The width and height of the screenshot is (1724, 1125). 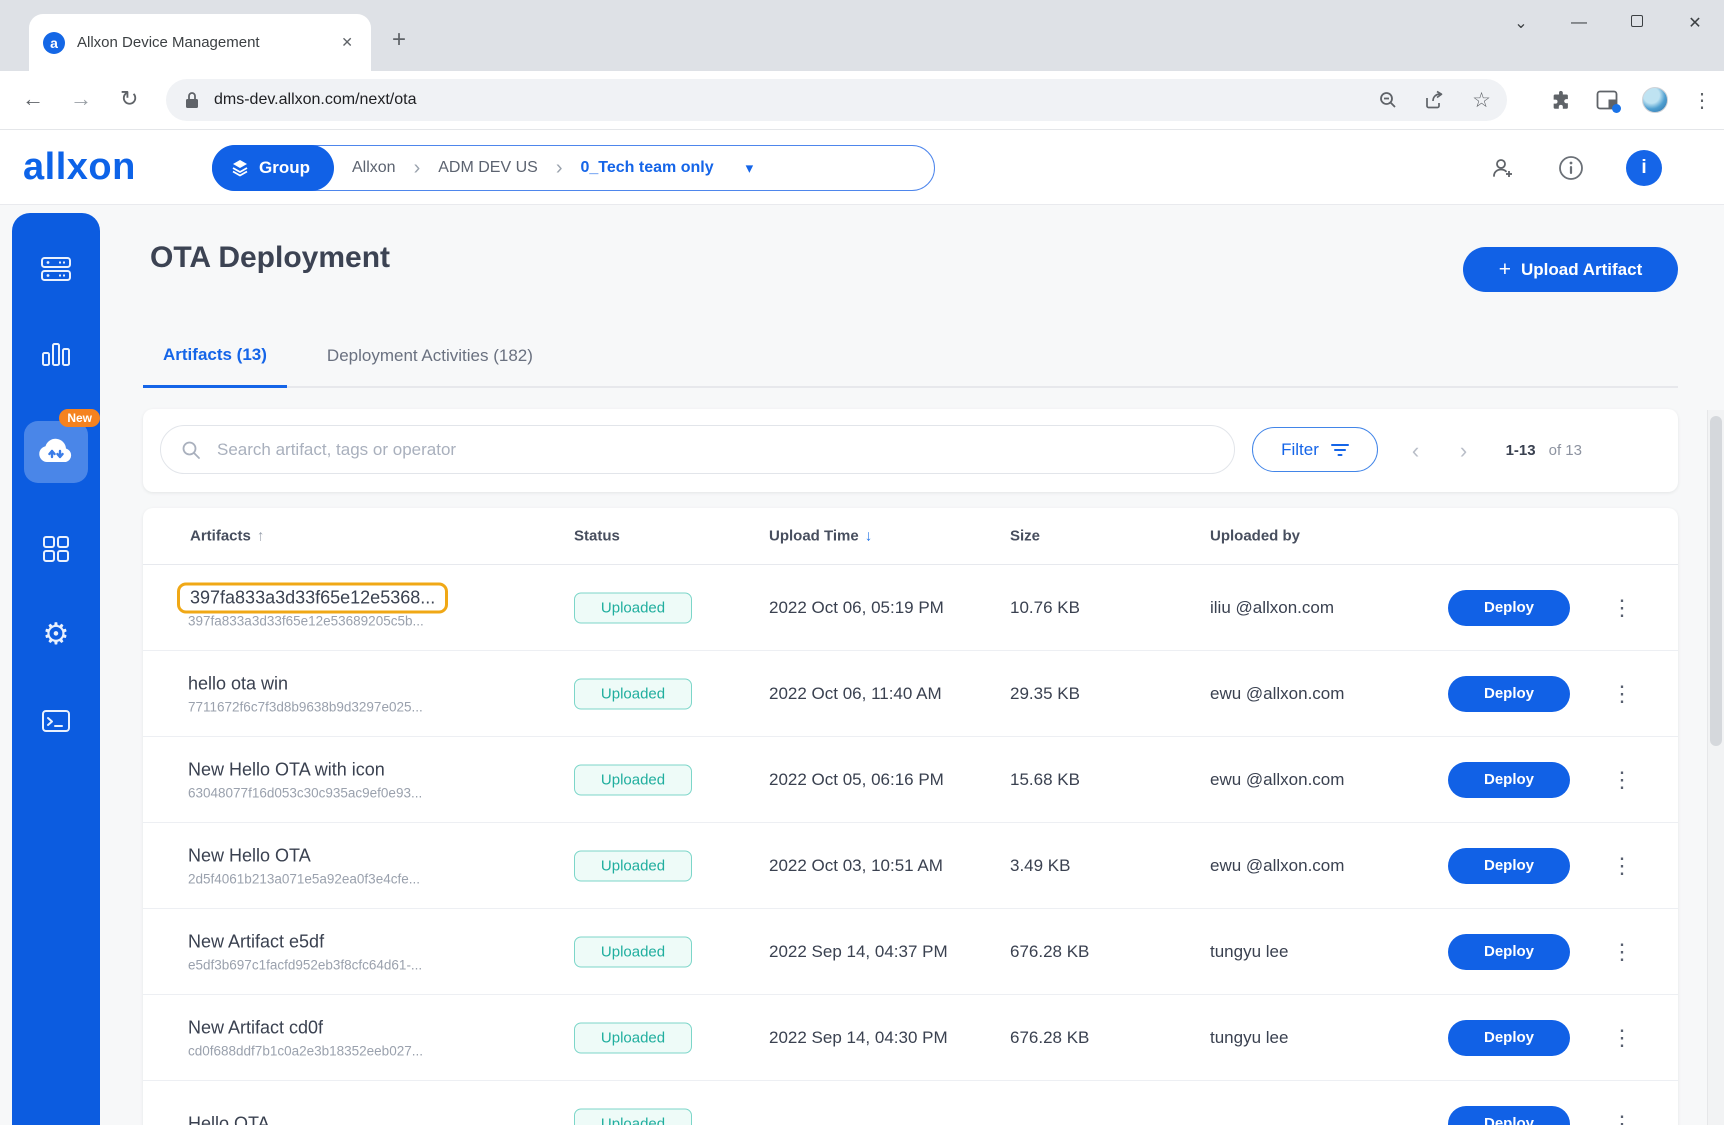 I want to click on artifact-name: hello ota win, so click(x=238, y=683).